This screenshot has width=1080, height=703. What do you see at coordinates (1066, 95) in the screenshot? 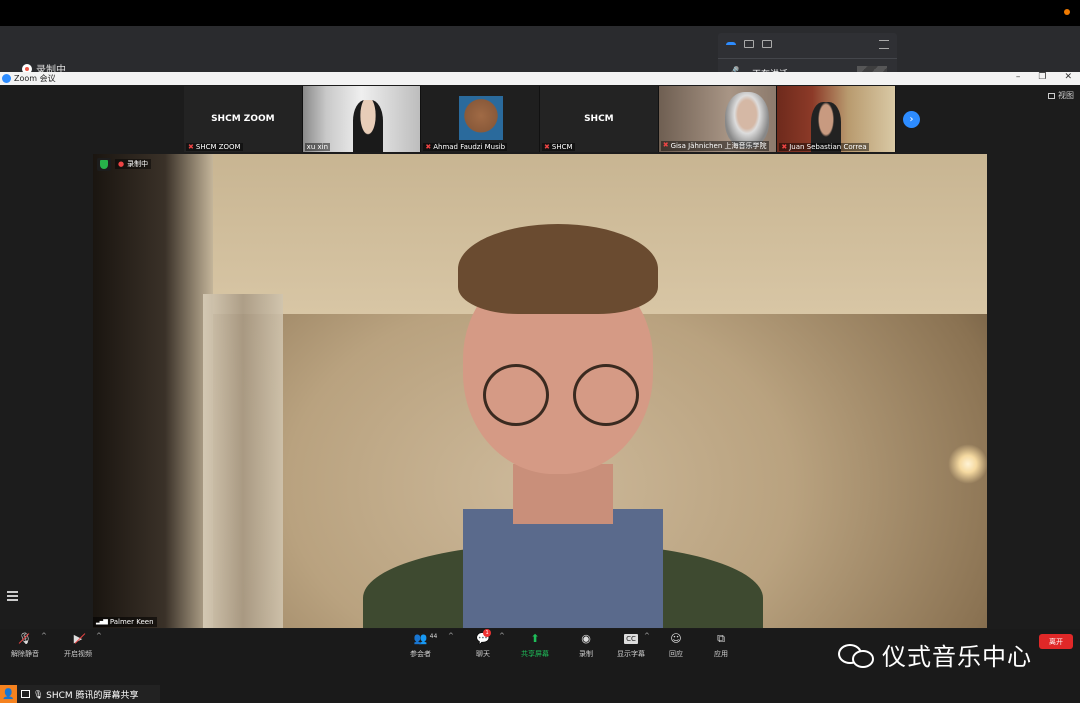
I see `view-label: 视图` at bounding box center [1066, 95].